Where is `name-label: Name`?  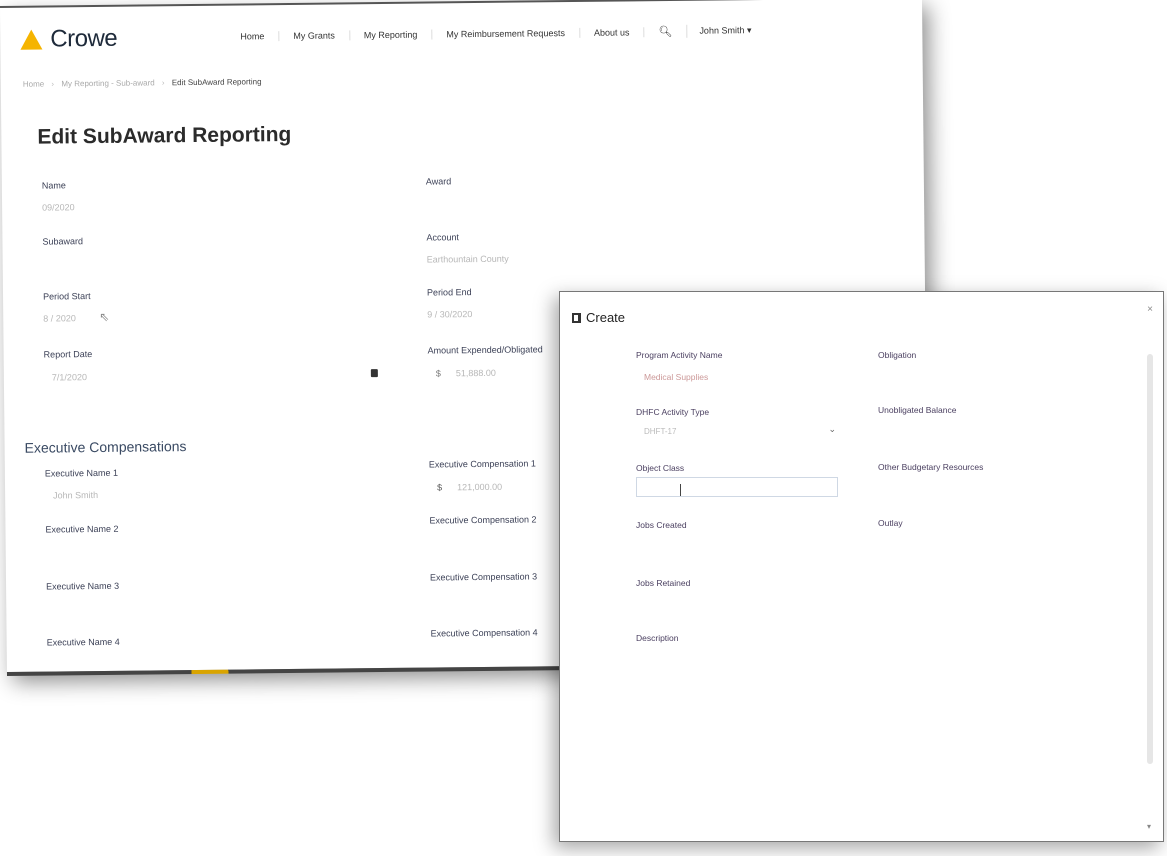
name-label: Name is located at coordinates (53, 185).